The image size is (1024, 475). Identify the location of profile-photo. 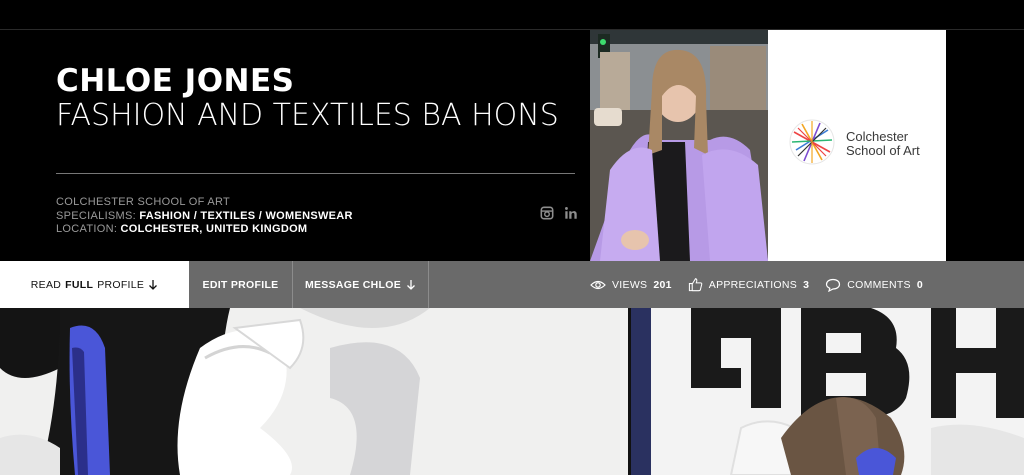
(679, 145).